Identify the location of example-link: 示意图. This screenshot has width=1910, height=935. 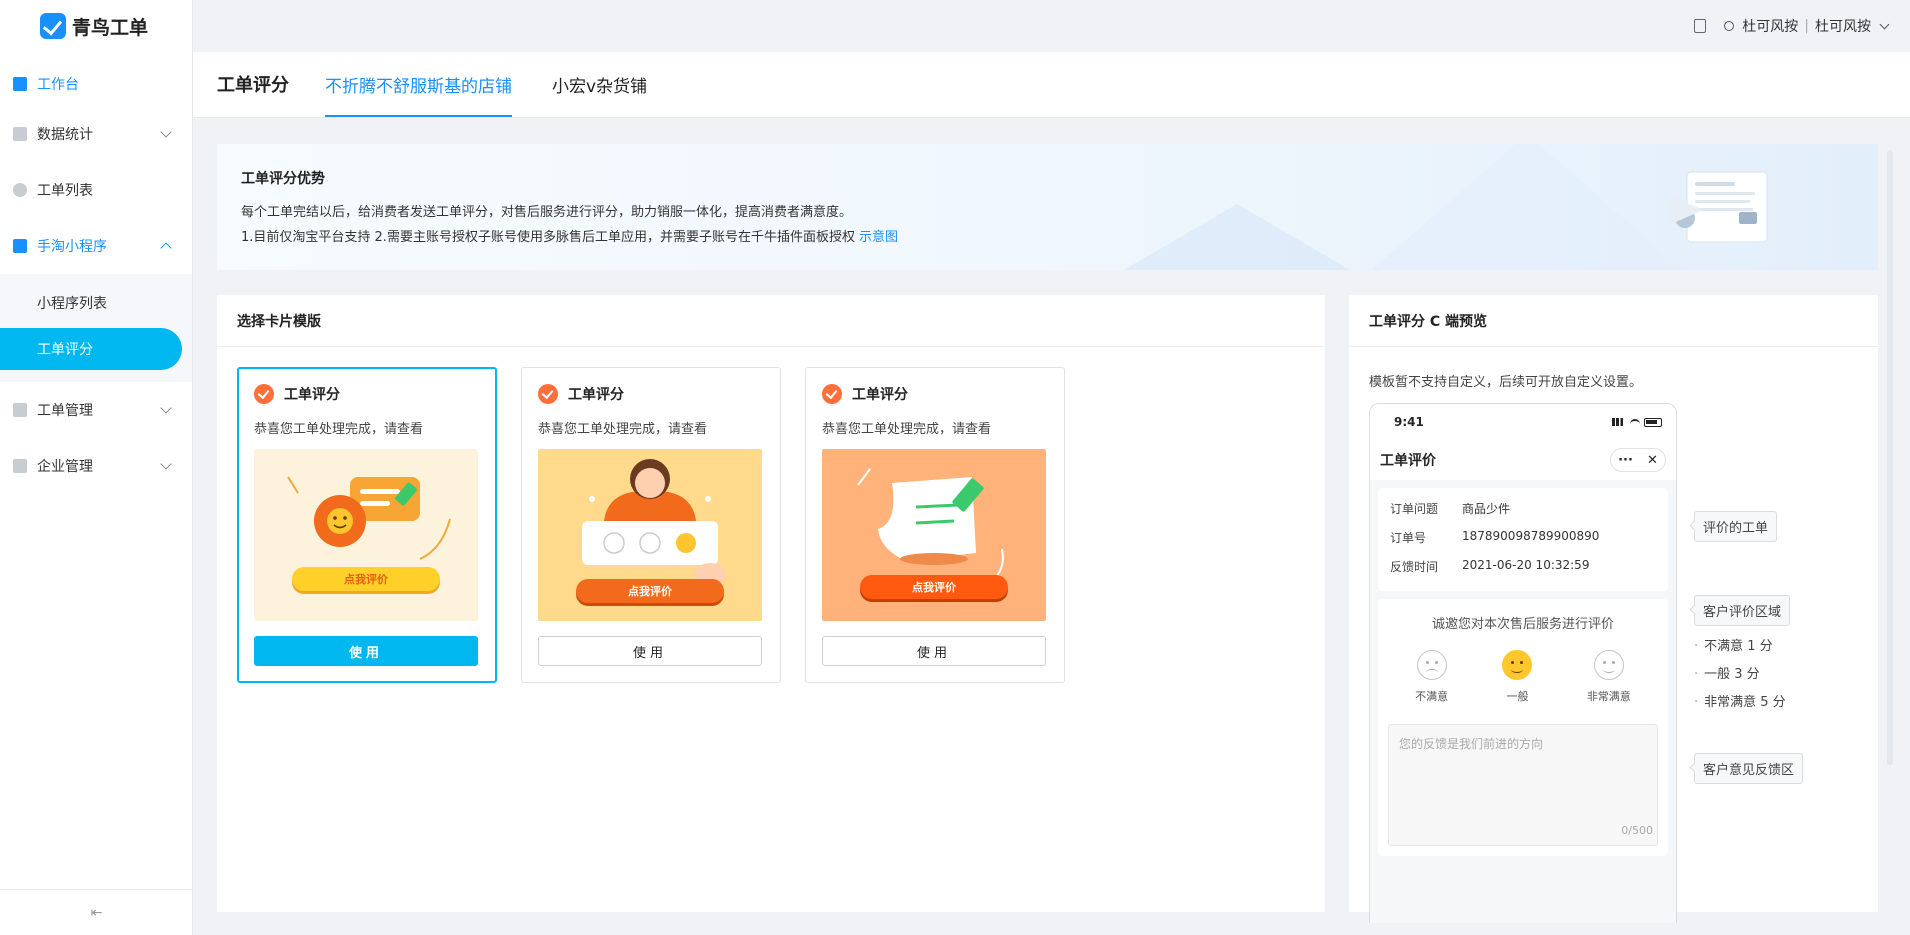
(878, 237).